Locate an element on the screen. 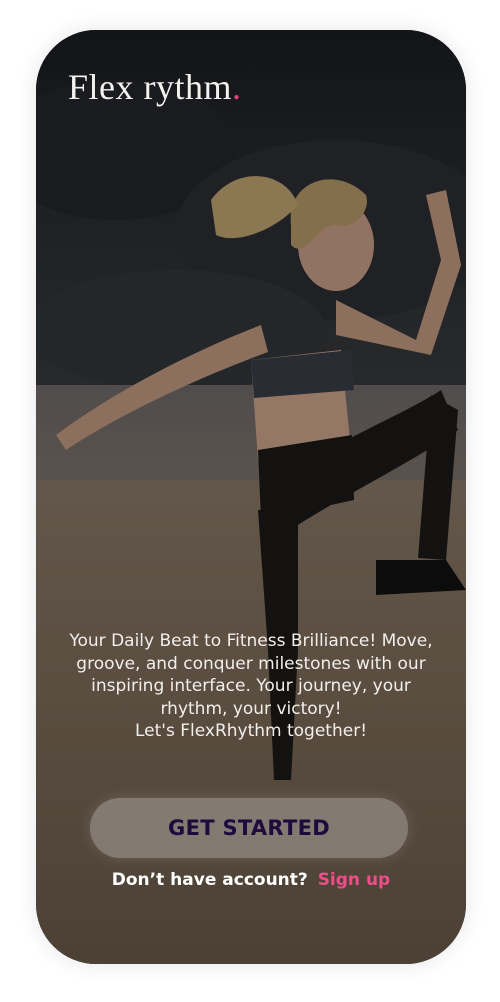 This screenshot has width=500, height=1002. signup-row: Don’t have account? Sign up is located at coordinates (251, 880).